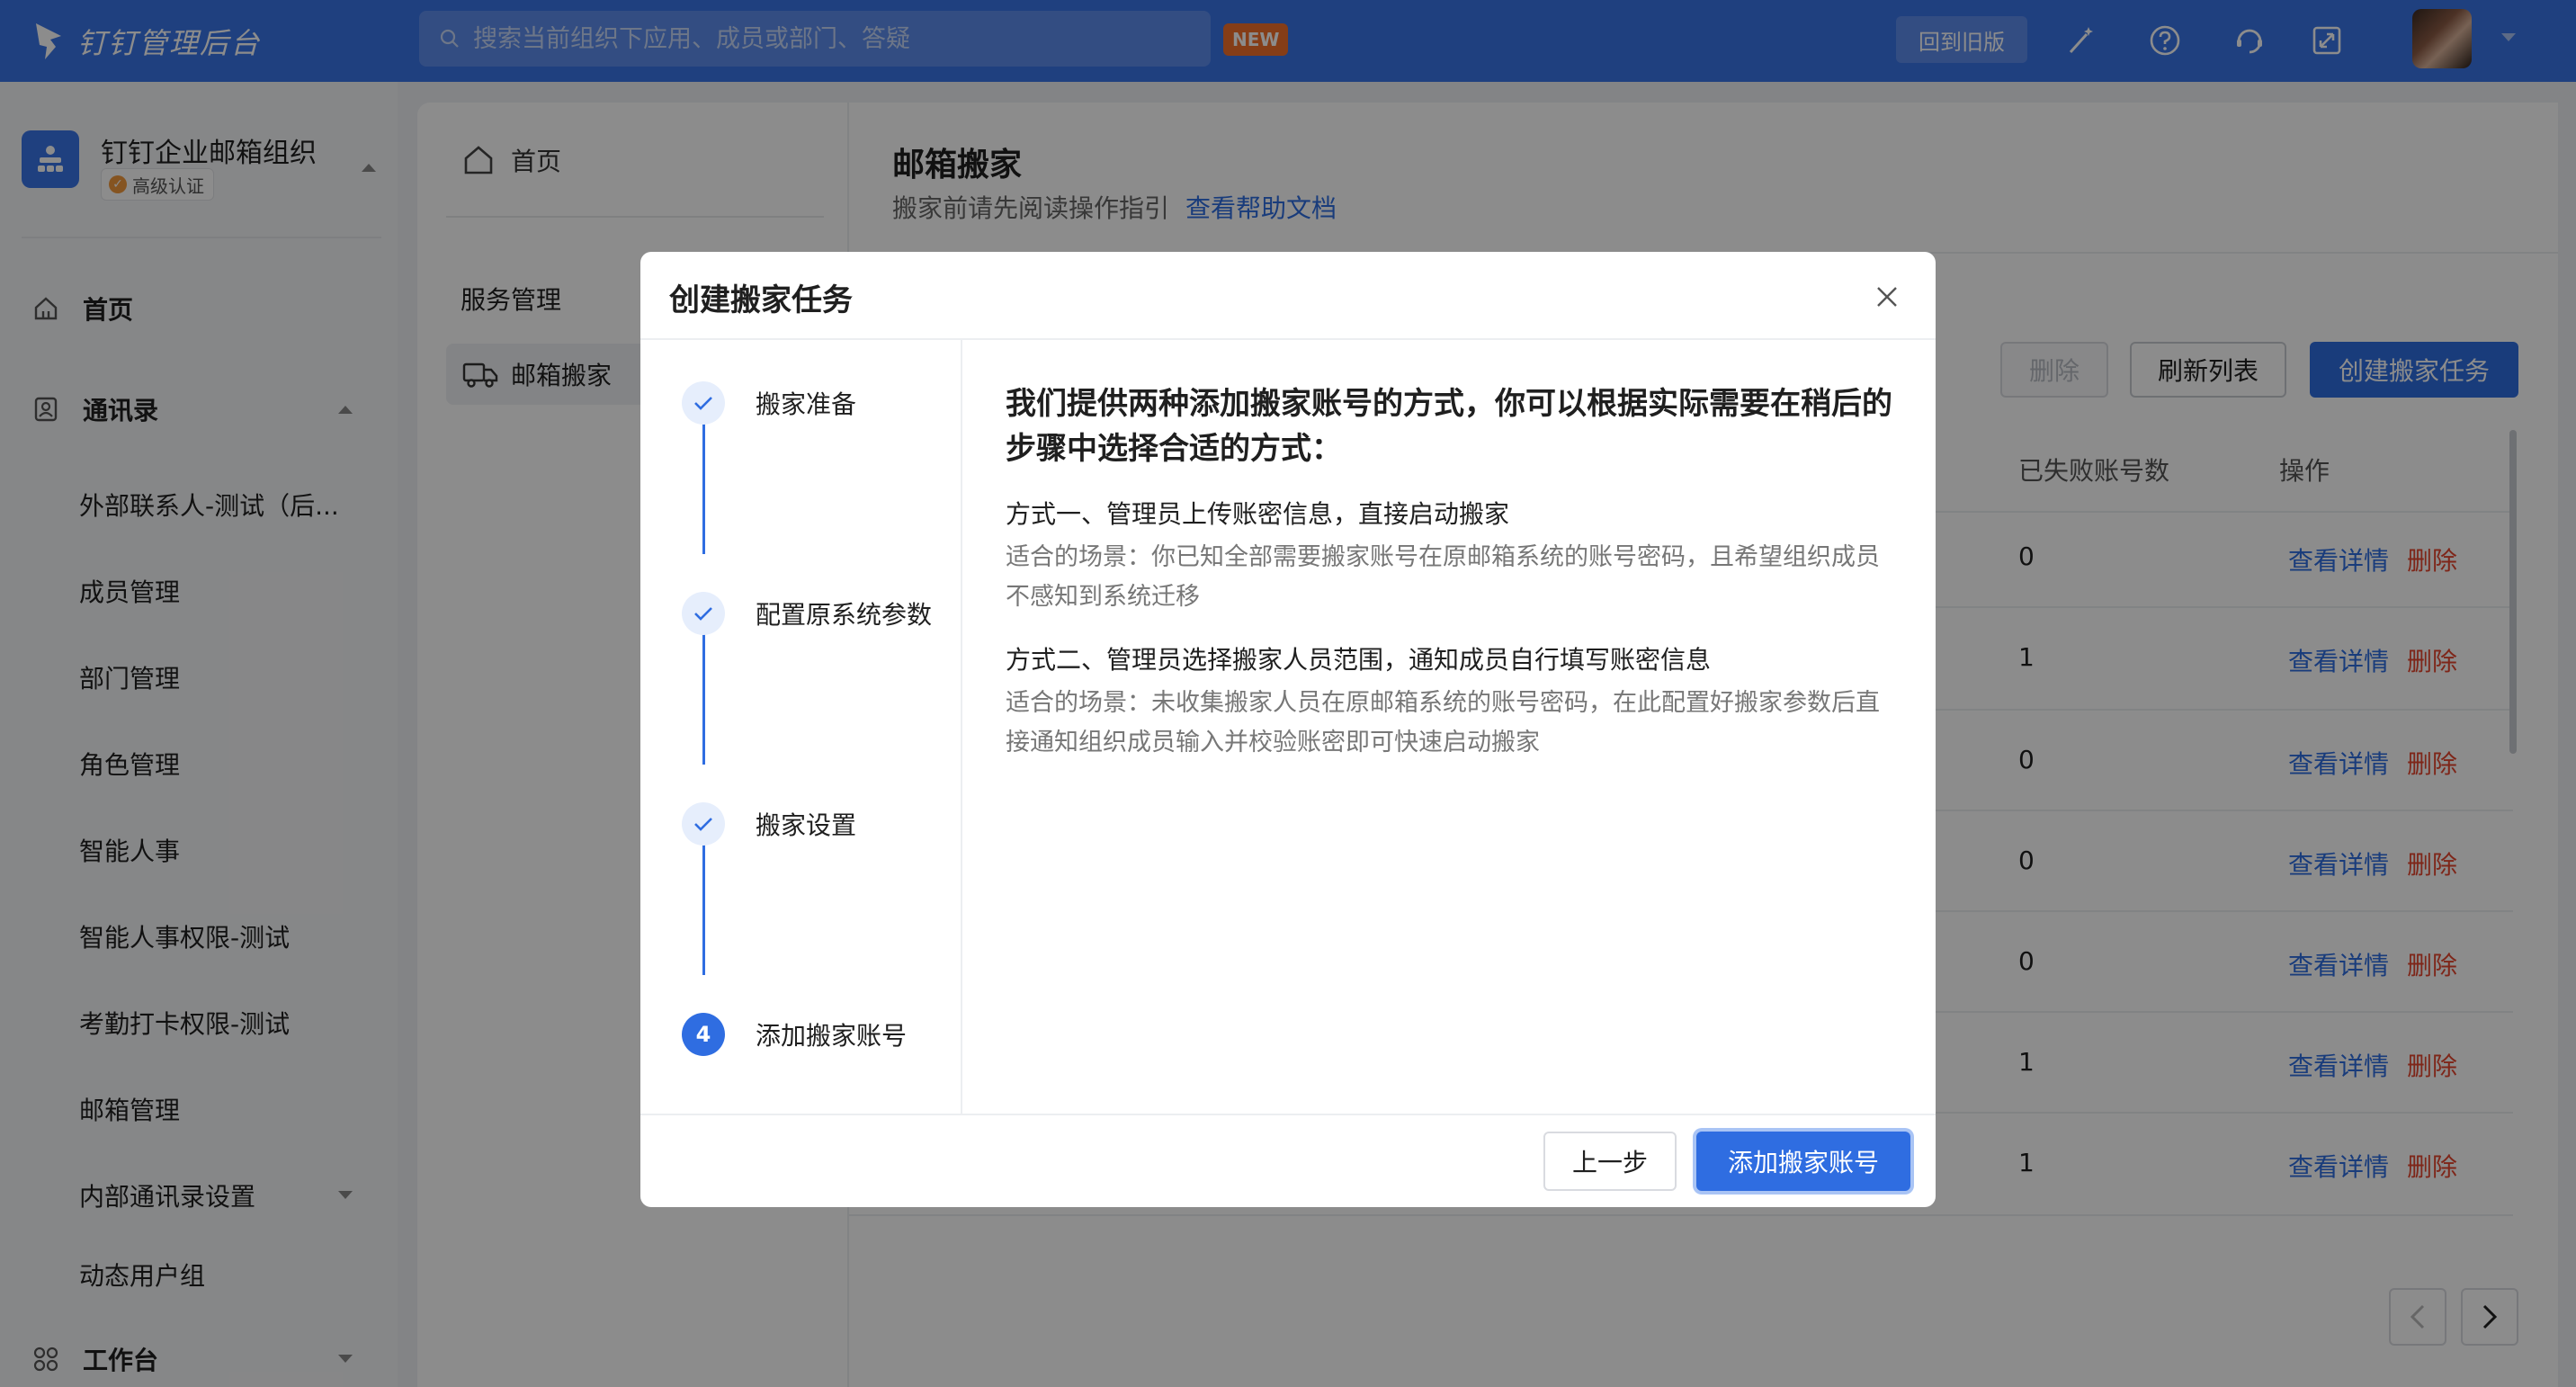 The image size is (2576, 1387). I want to click on step-add-accounts: 4 添加搬家账号, so click(794, 1034).